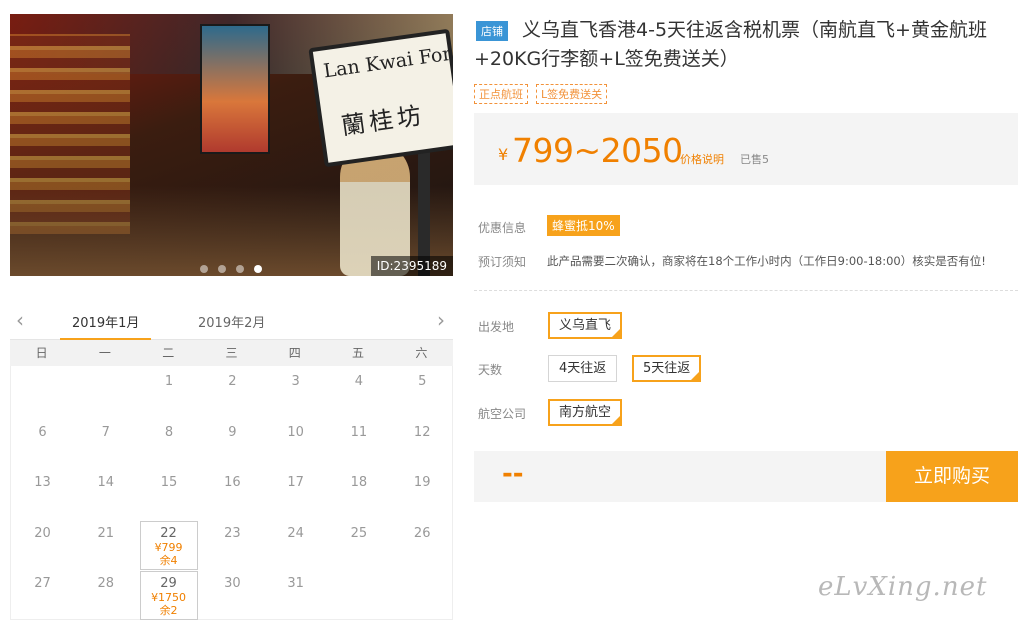 The height and width of the screenshot is (624, 1024). What do you see at coordinates (42, 543) in the screenshot?
I see `calendar-day: 20` at bounding box center [42, 543].